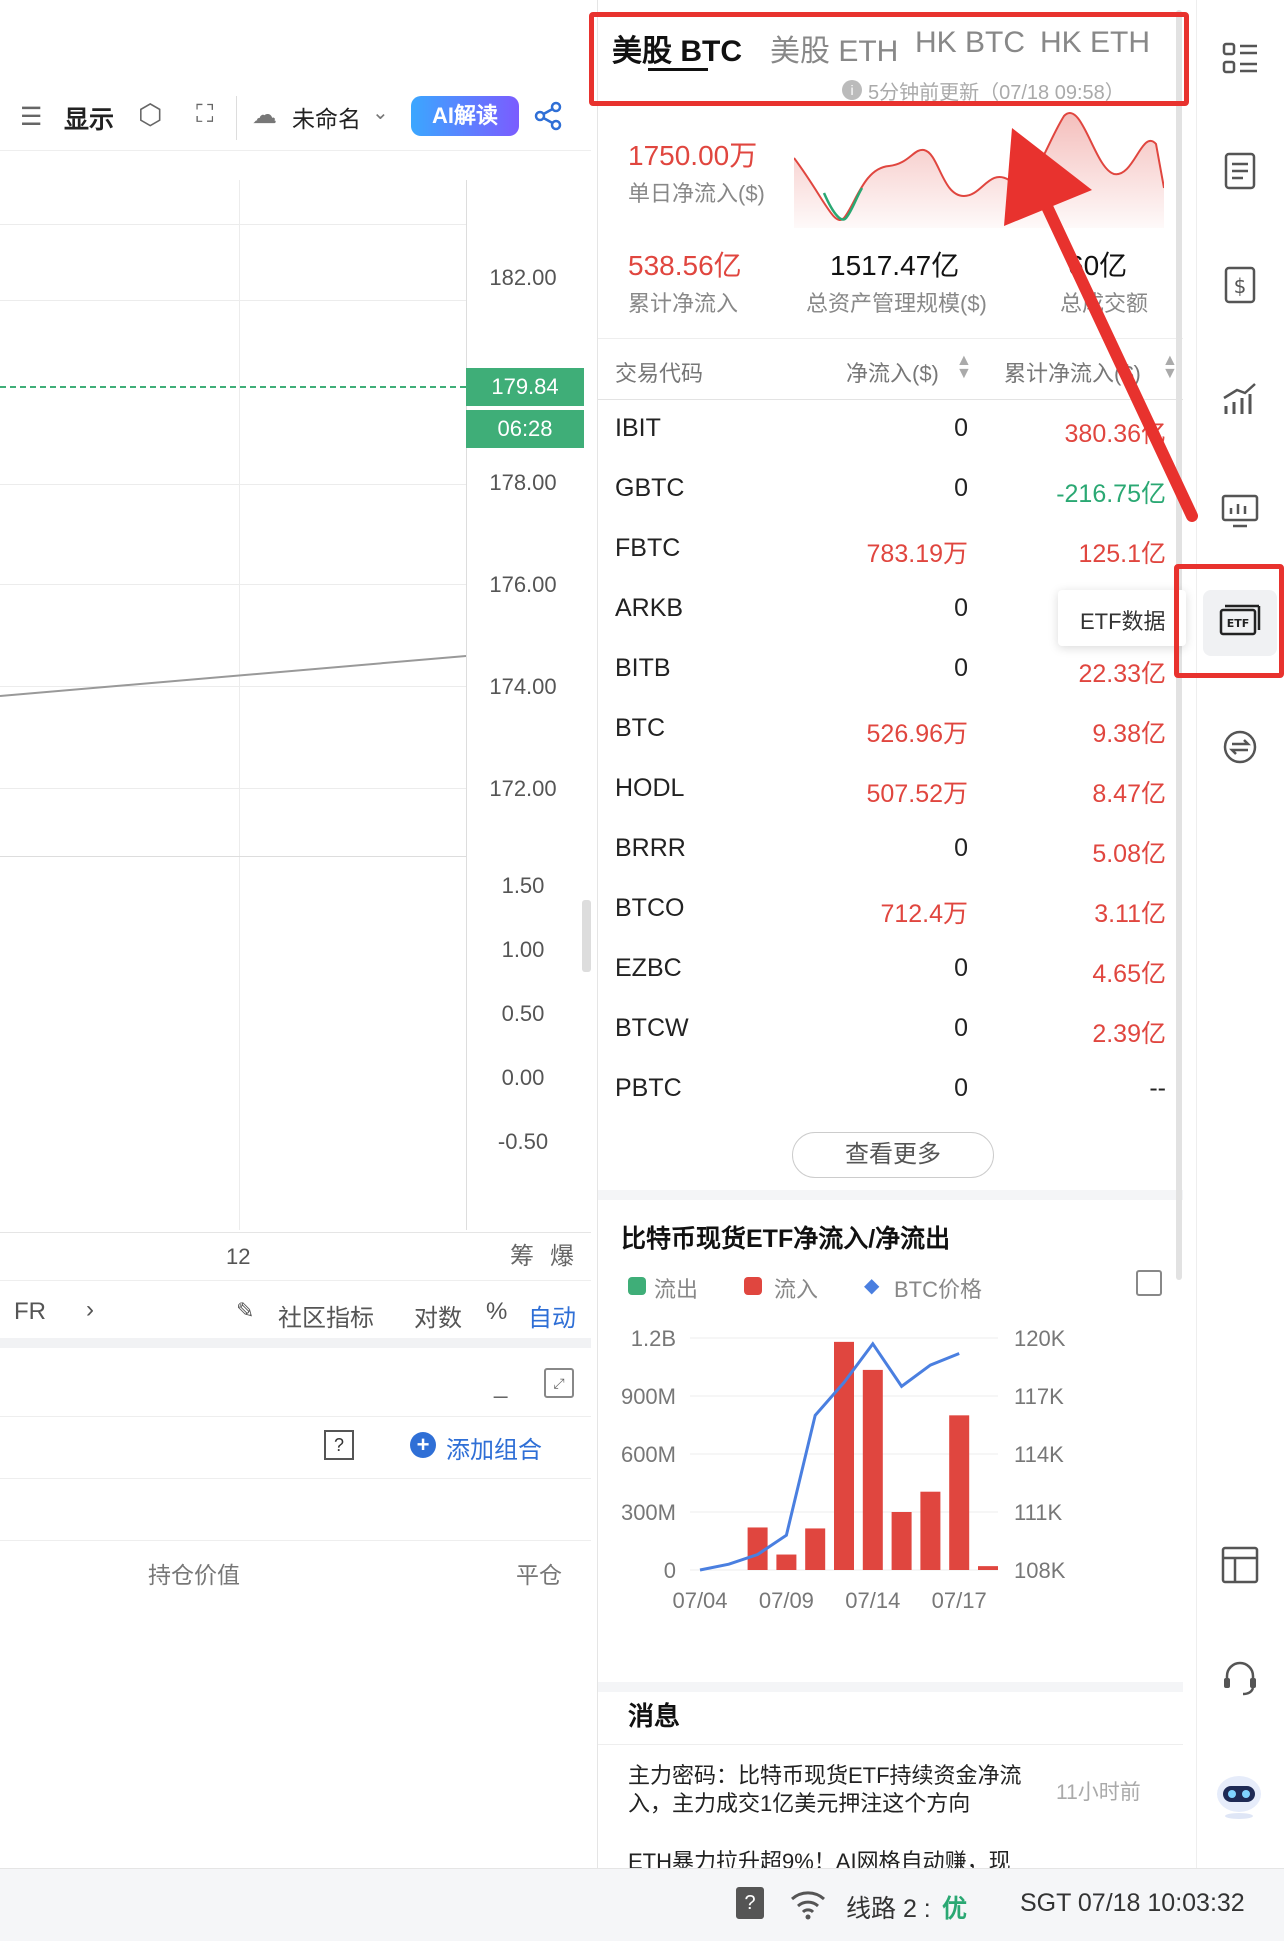 Image resolution: width=1284 pixels, height=1941 pixels. Describe the element at coordinates (642, 1904) in the screenshot. I see `status-bar: ? 线路 2 : 优 SGT 07/18 10:03:32` at that location.